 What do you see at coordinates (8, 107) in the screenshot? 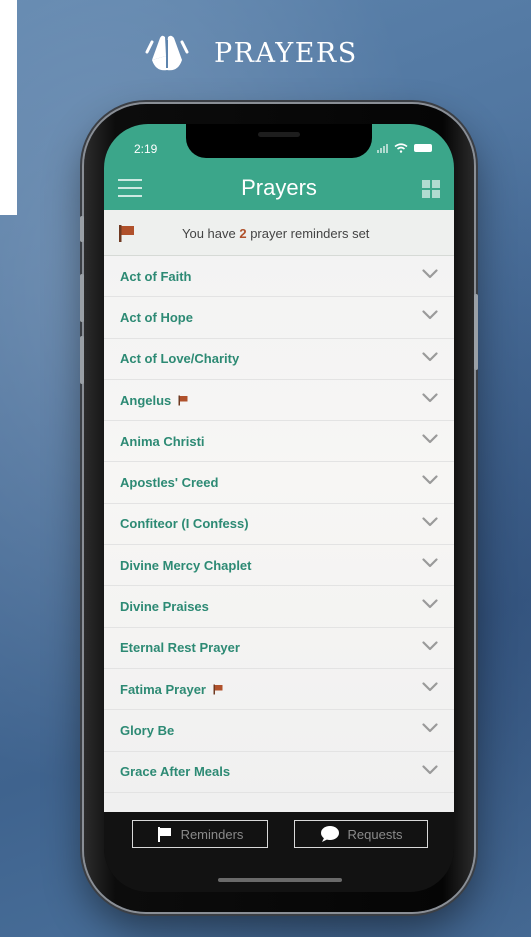
I see `white-corner-panel` at bounding box center [8, 107].